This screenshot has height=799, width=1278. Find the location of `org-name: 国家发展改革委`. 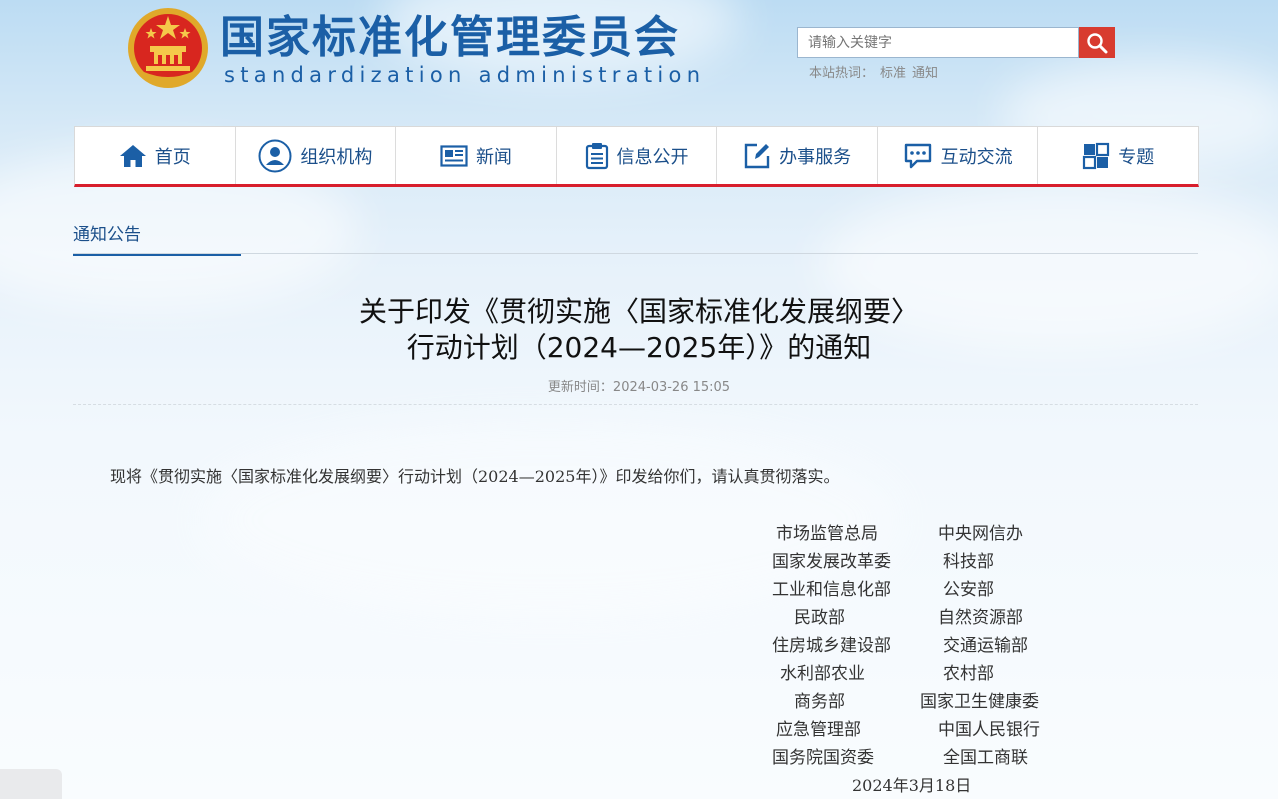

org-name: 国家发展改革委 is located at coordinates (831, 562).